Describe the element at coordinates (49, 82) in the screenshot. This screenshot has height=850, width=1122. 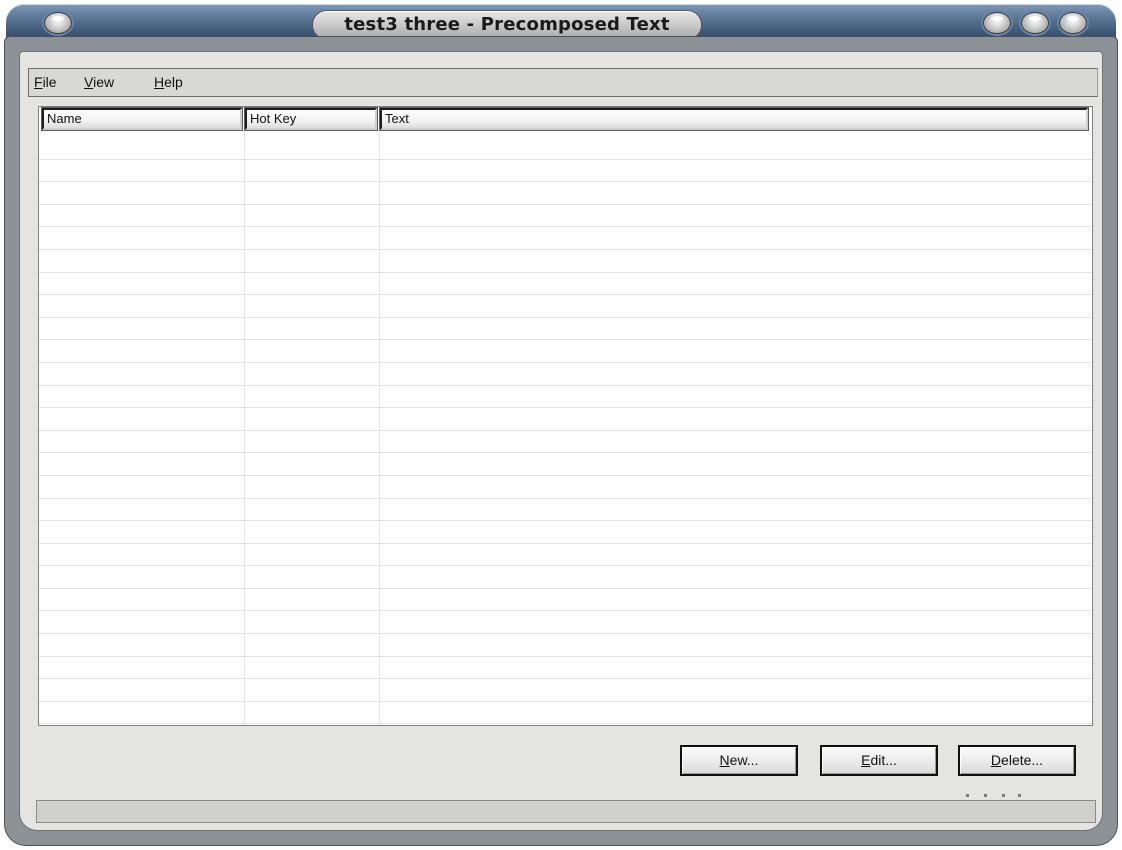
I see `menu-file-label: ile` at that location.